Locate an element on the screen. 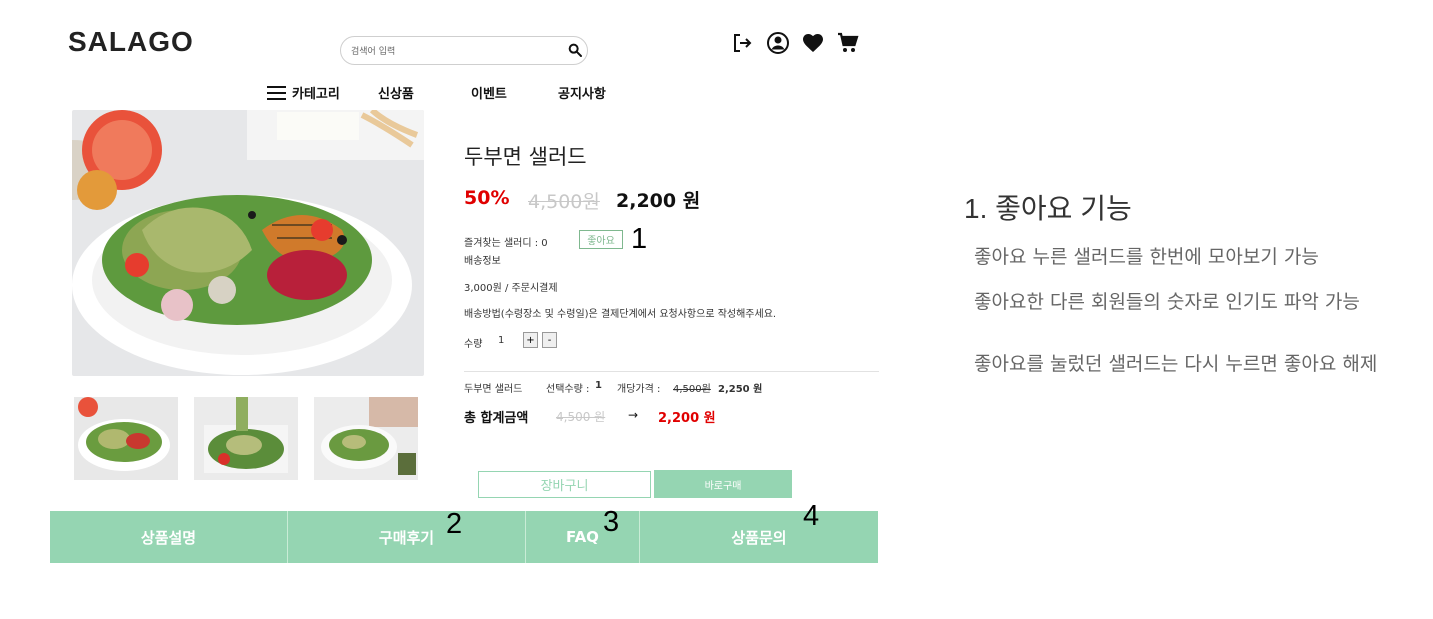  selected-qty-value: 1 is located at coordinates (598, 385).